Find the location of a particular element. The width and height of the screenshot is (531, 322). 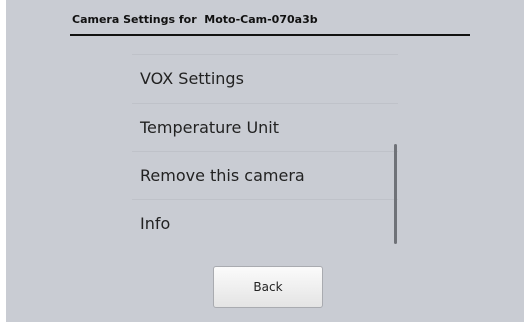

list-item-label: Info is located at coordinates (155, 223).